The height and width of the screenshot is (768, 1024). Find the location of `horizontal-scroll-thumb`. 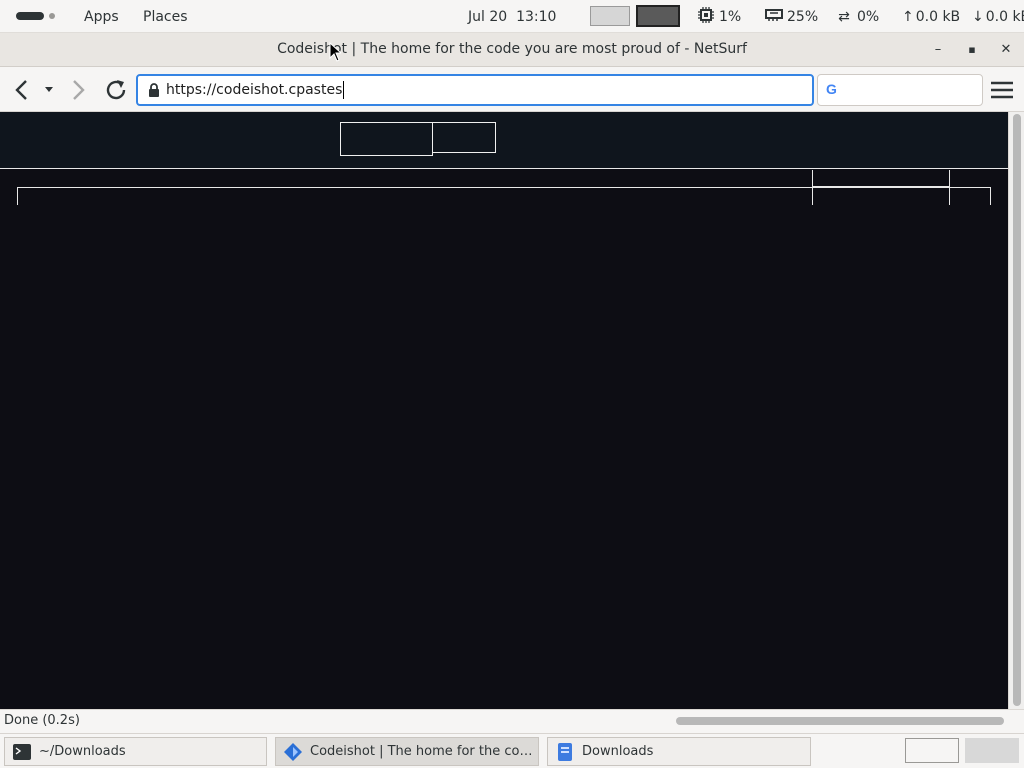

horizontal-scroll-thumb is located at coordinates (840, 721).